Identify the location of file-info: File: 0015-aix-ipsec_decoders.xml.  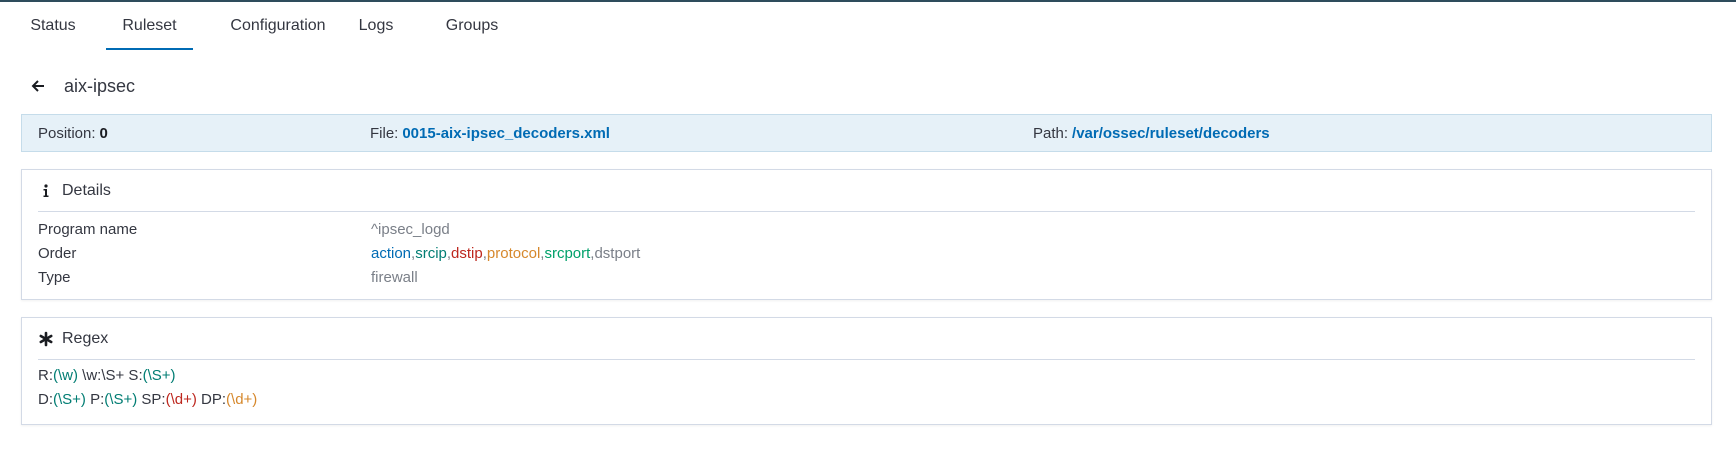
(490, 133).